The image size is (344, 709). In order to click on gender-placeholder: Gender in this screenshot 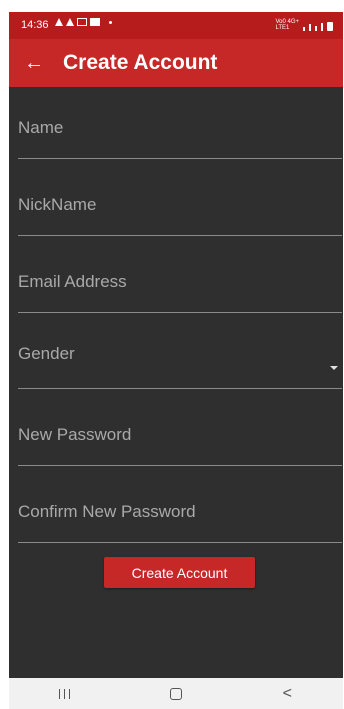, I will do `click(46, 353)`.